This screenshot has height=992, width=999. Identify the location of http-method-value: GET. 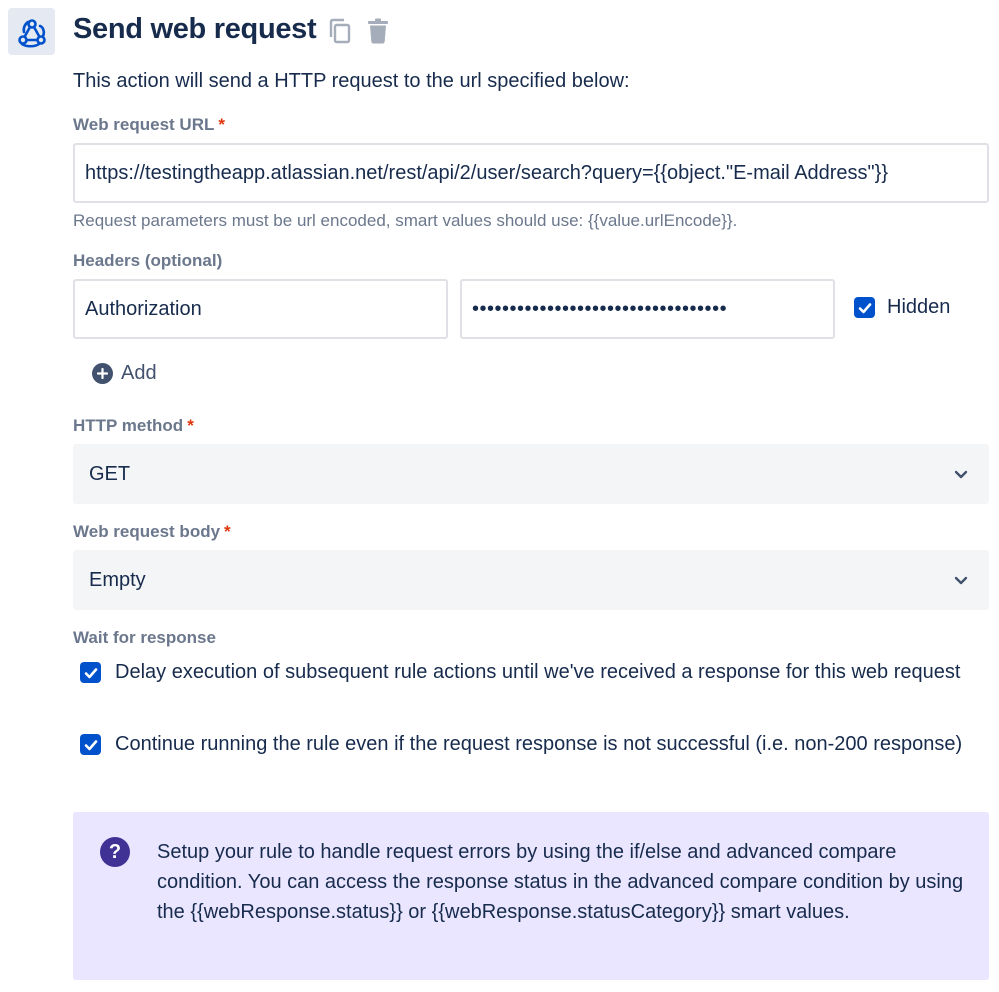
(110, 473).